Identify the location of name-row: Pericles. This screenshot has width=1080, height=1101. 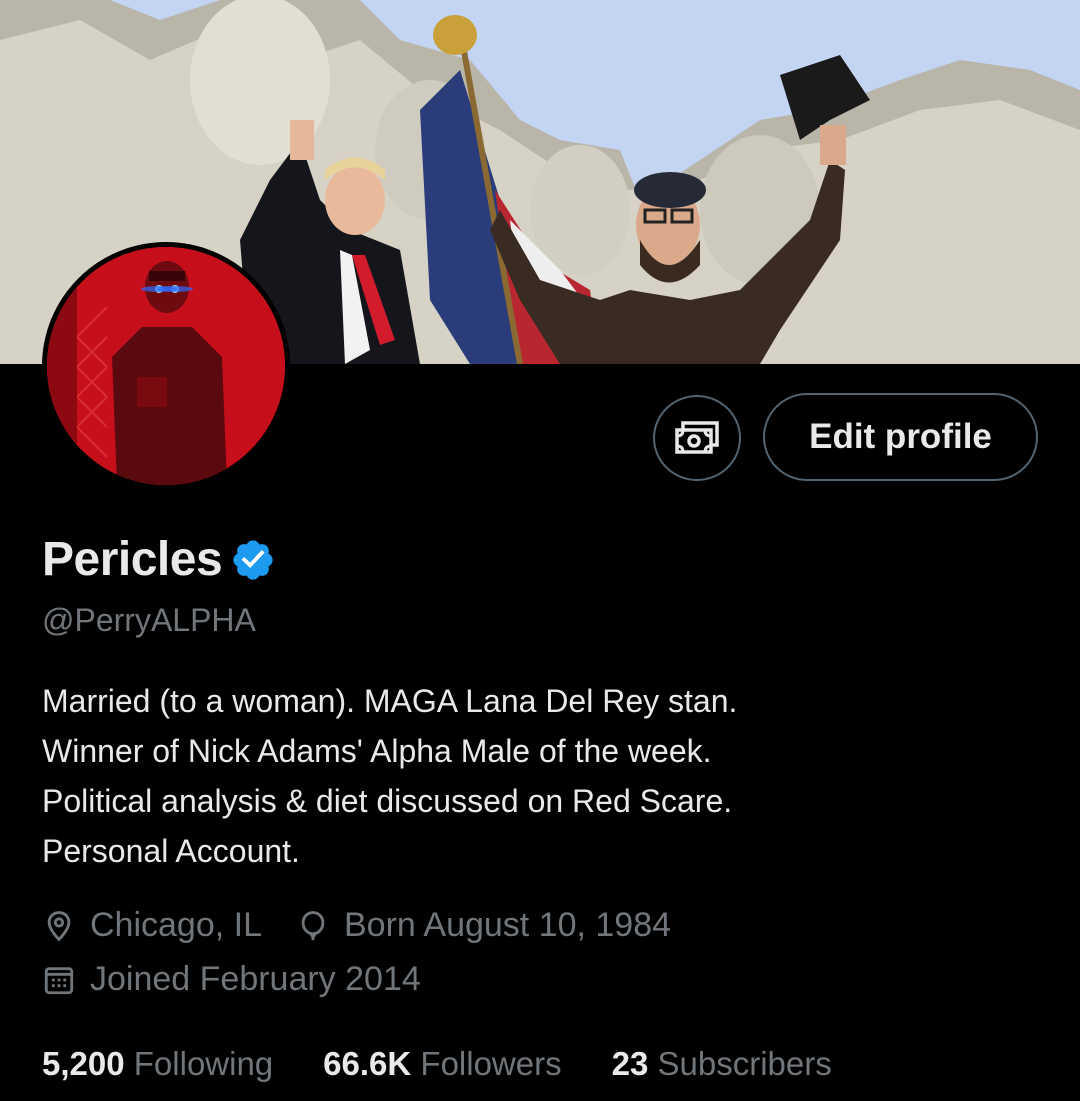
(159, 559).